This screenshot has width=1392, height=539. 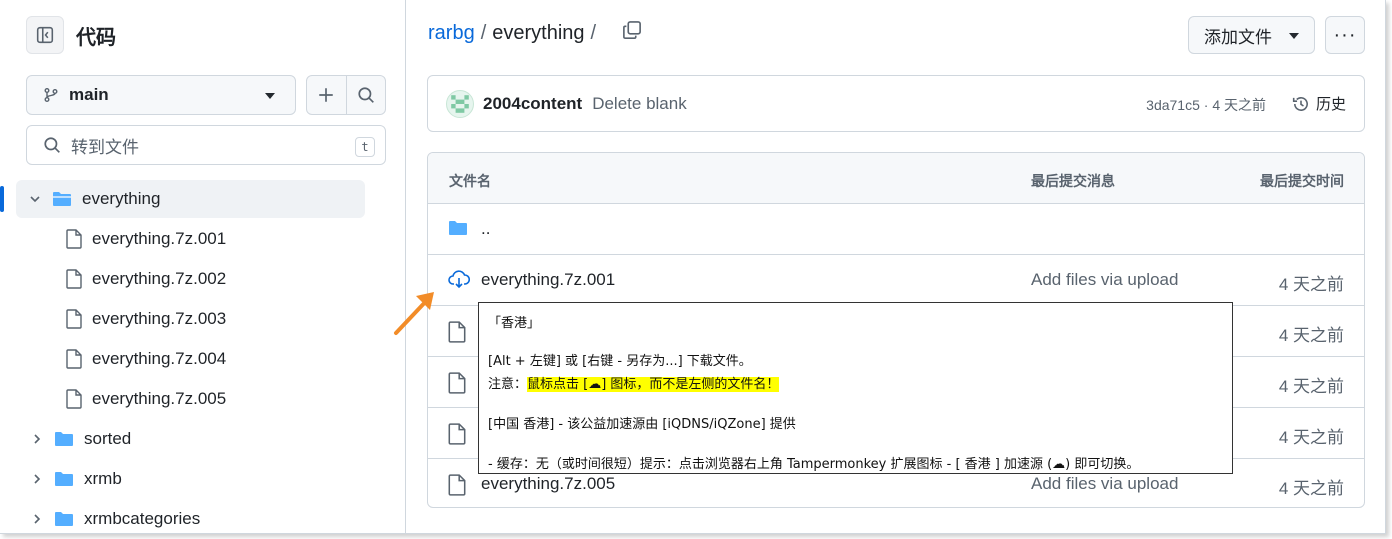 What do you see at coordinates (1073, 181) in the screenshot?
I see `column-header-message: 最后提交消息` at bounding box center [1073, 181].